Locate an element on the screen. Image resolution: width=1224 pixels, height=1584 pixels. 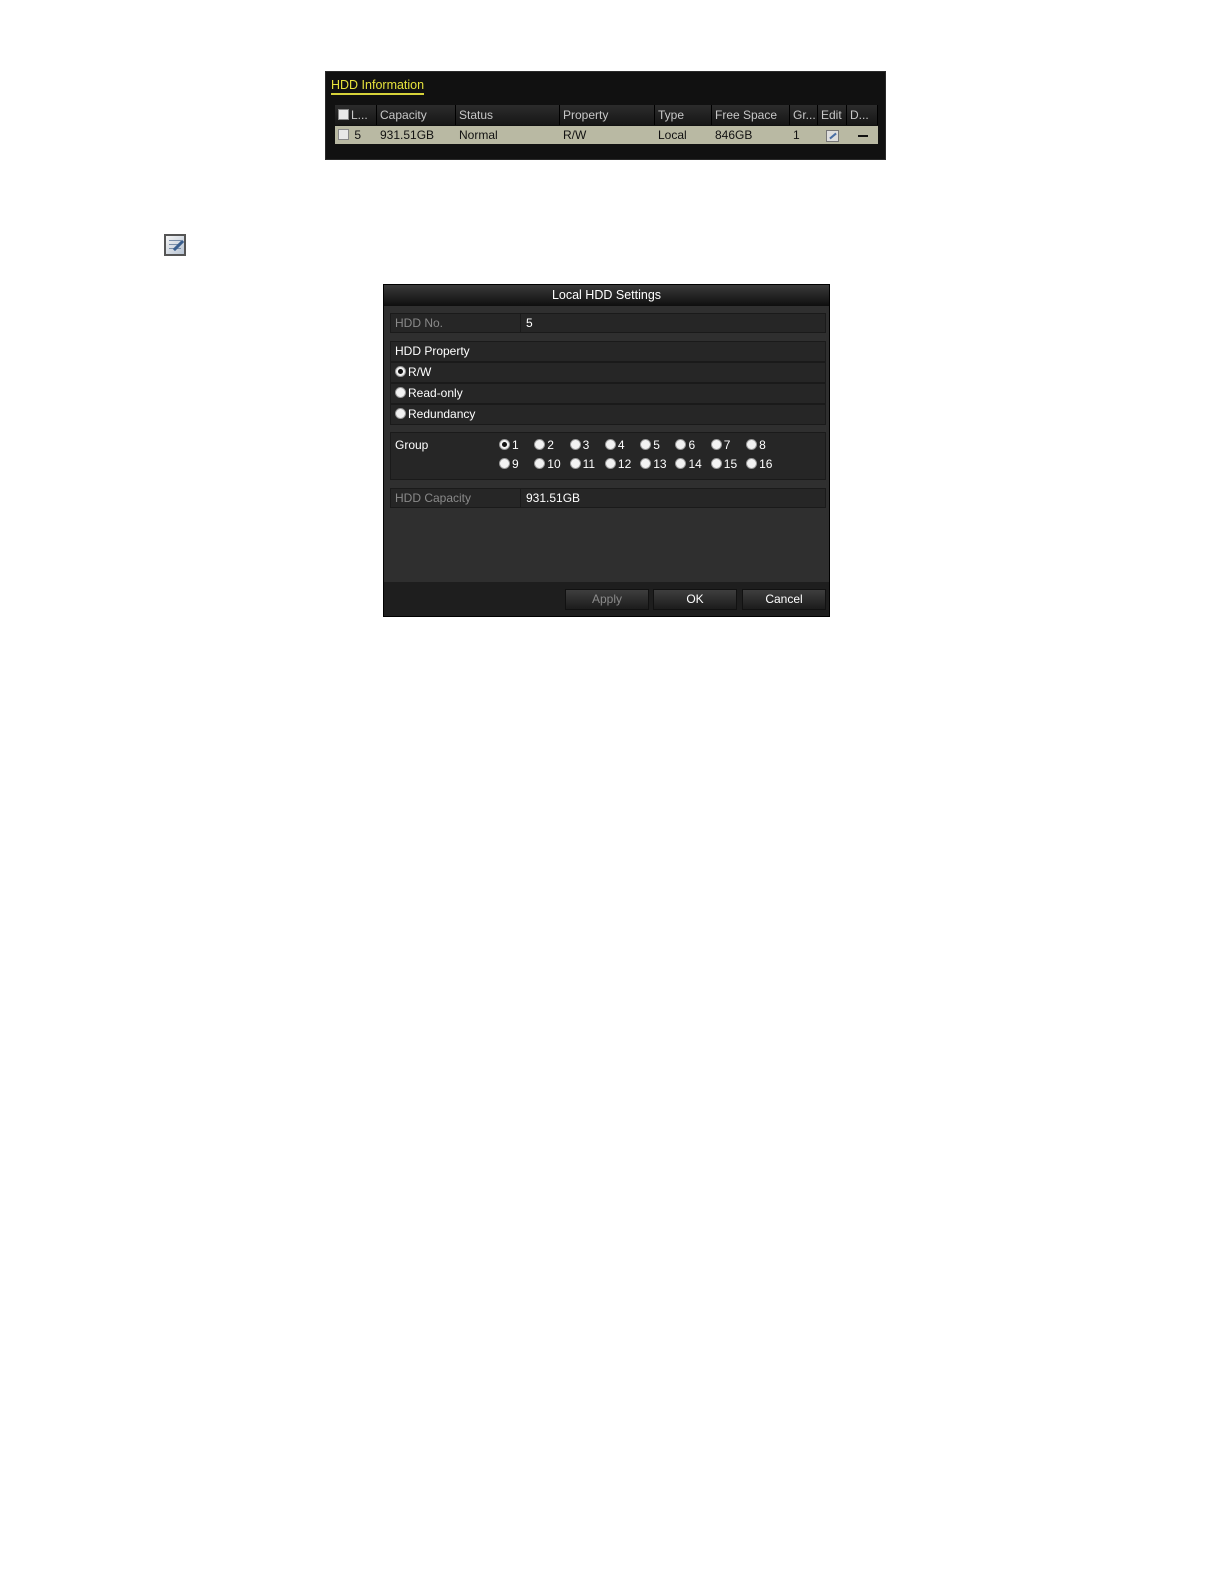
select-all-checkbox is located at coordinates (343, 115).